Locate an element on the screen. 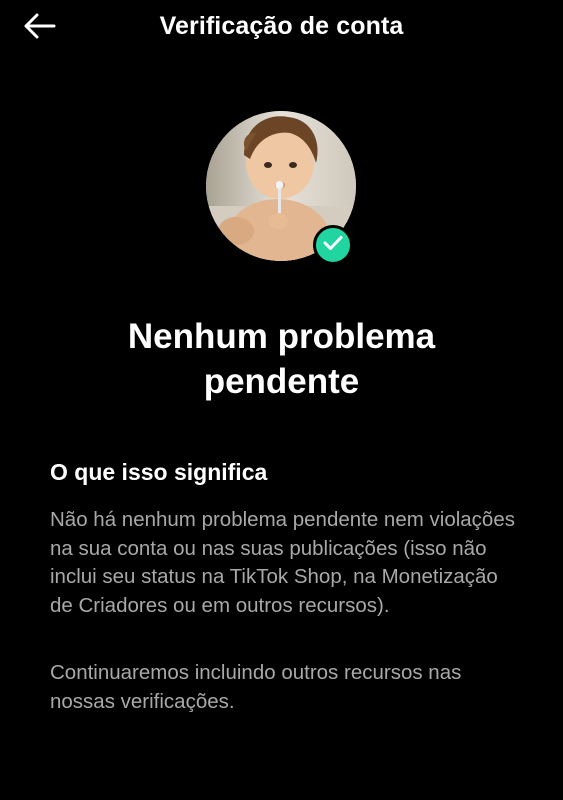 This screenshot has width=563, height=800. verified-badge is located at coordinates (333, 245).